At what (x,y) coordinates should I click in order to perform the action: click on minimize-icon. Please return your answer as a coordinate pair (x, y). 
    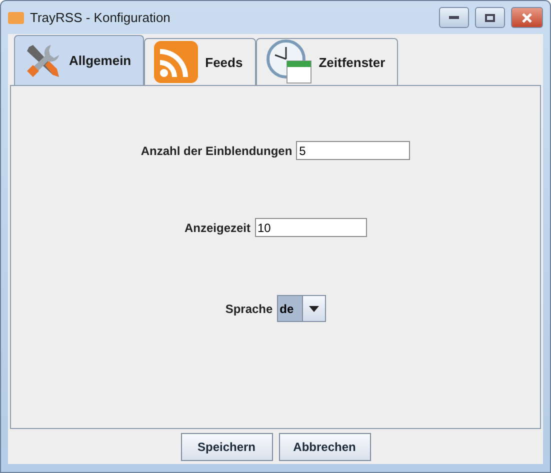
    Looking at the image, I should click on (454, 18).